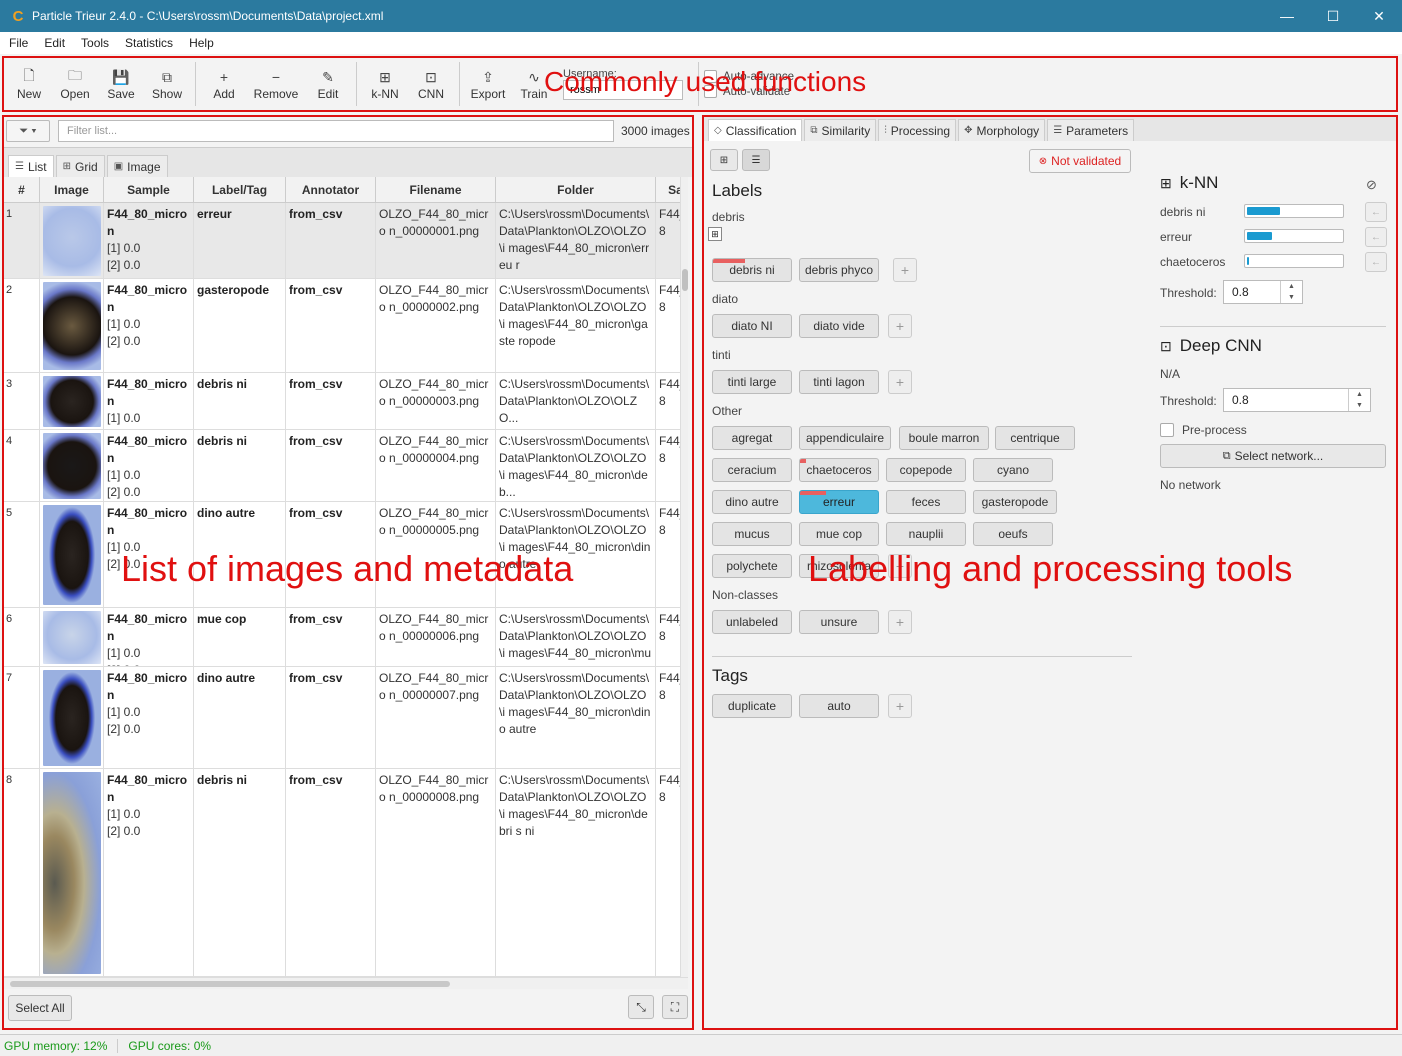 The height and width of the screenshot is (1056, 1402). I want to click on fullscreen-button: ⛶, so click(675, 1007).